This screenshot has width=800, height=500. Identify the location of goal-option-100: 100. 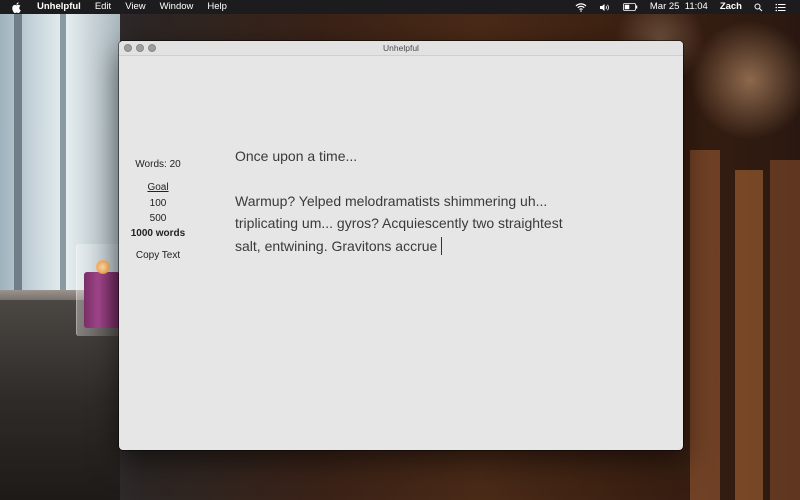
(158, 203).